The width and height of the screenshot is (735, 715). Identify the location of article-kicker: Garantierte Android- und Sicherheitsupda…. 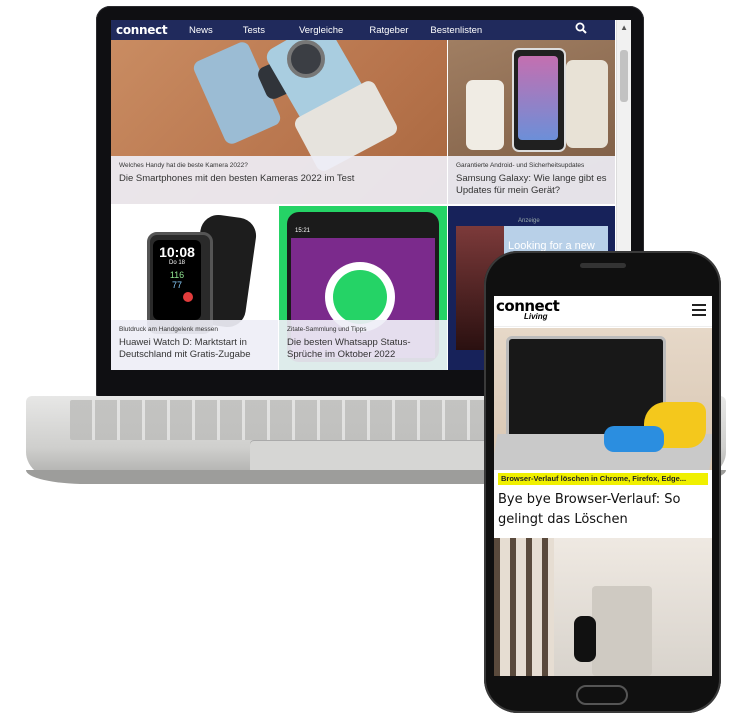
(520, 165).